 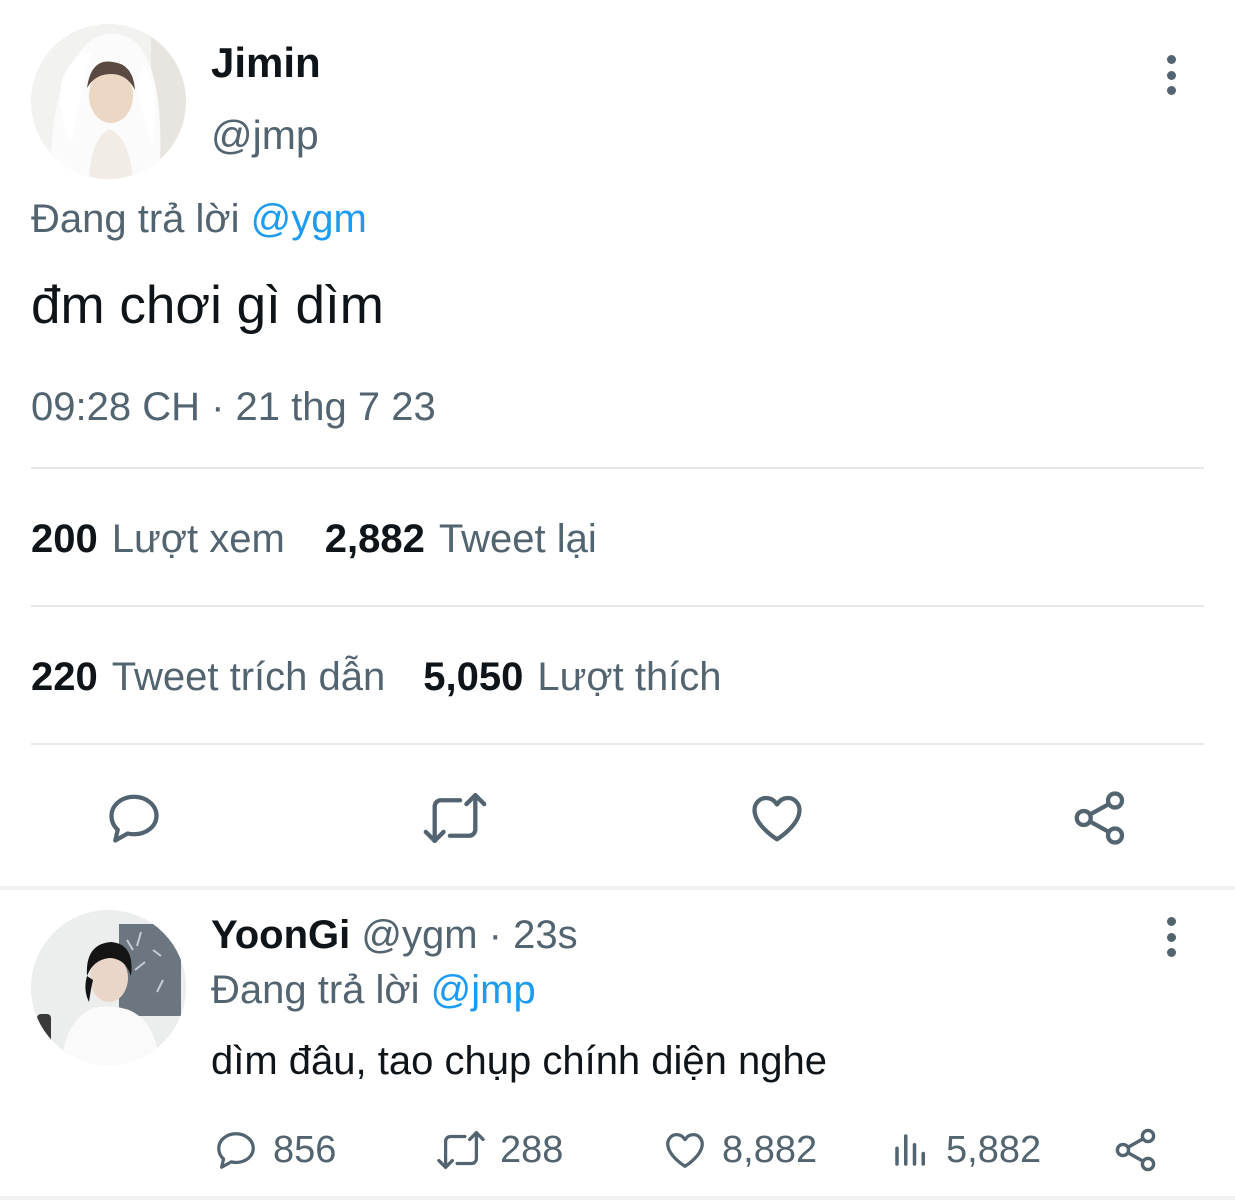 What do you see at coordinates (419, 935) in the screenshot?
I see `reply-author-handle: @ygm` at bounding box center [419, 935].